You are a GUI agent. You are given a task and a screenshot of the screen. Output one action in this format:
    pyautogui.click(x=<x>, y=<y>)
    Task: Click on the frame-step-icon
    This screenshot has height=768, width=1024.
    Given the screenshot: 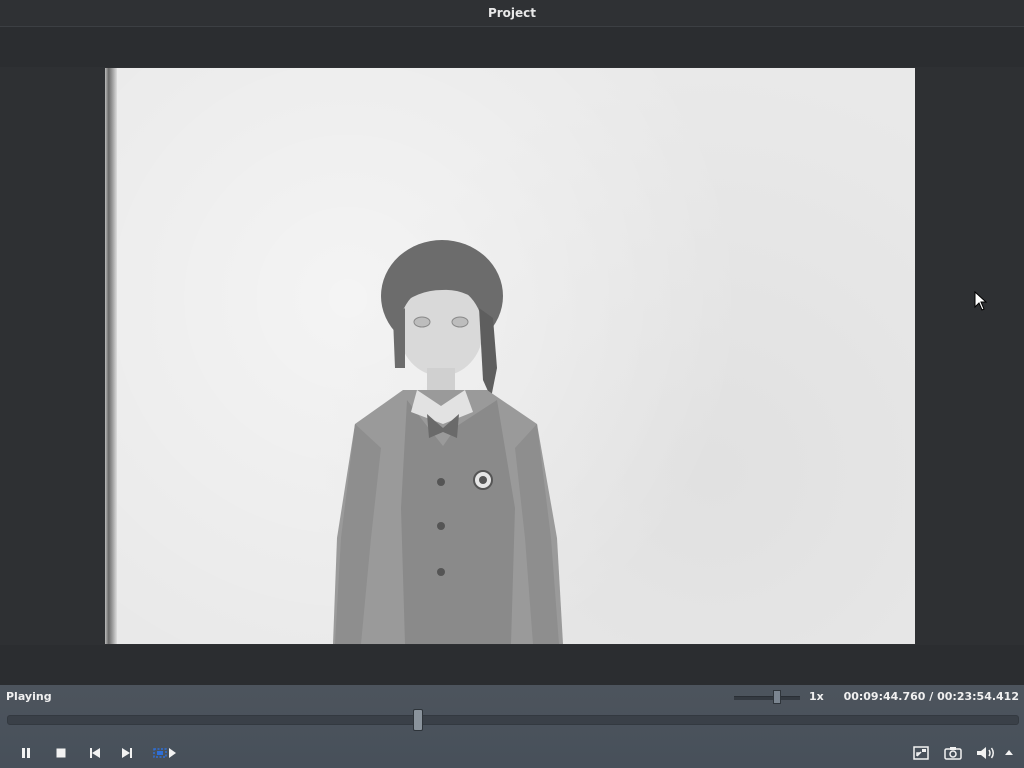 What is the action you would take?
    pyautogui.click(x=164, y=753)
    